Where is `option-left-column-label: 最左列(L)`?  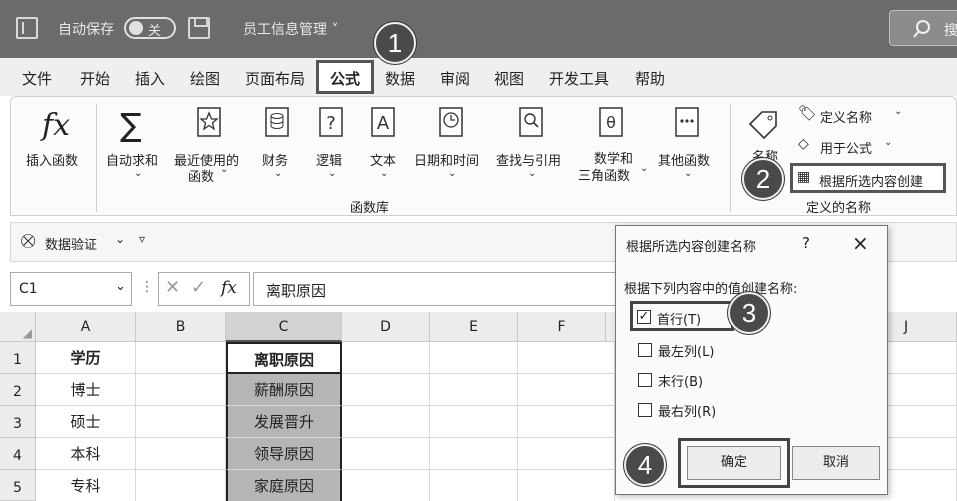
option-left-column-label: 最左列(L) is located at coordinates (686, 350).